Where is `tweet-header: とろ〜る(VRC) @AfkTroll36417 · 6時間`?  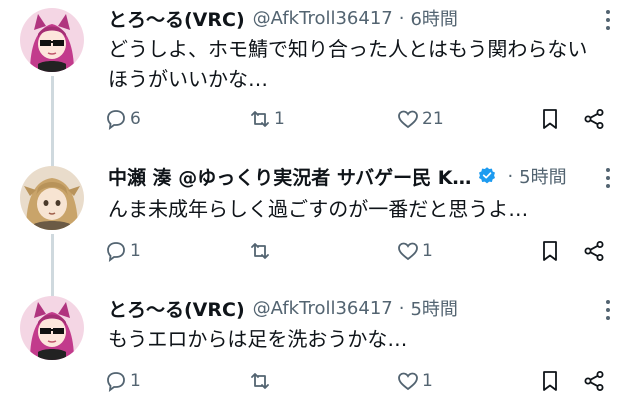 tweet-header: とろ〜る(VRC) @AfkTroll36417 · 6時間 is located at coordinates (354, 18).